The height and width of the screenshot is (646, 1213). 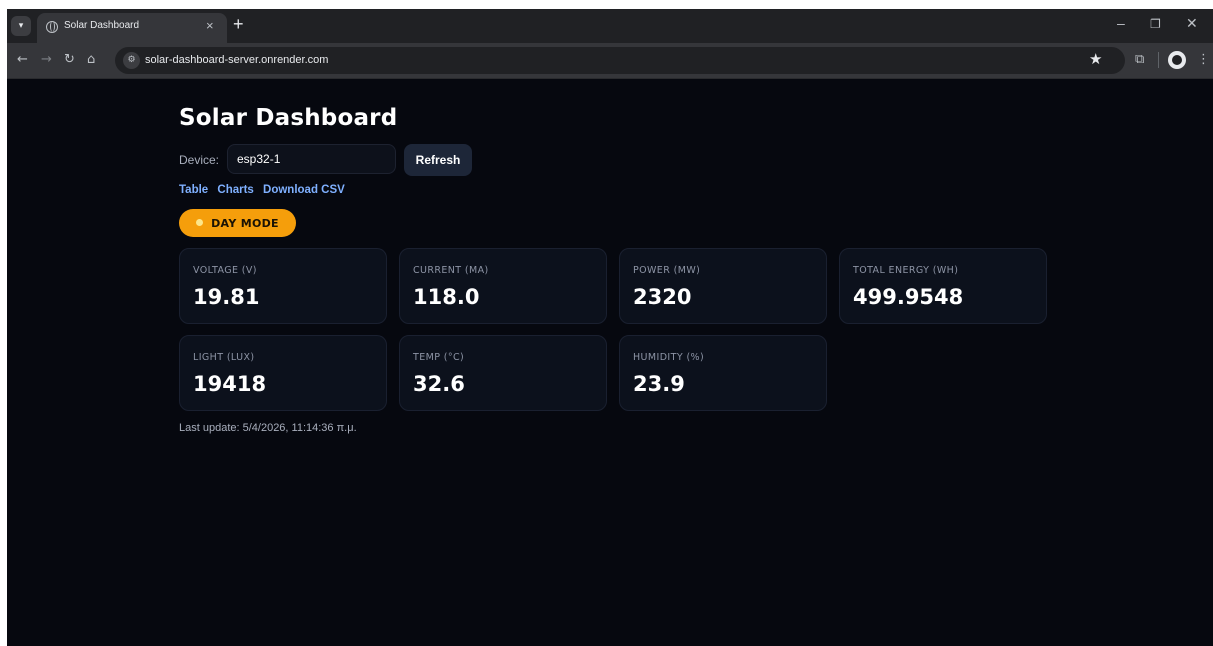 I want to click on total-energy-card: TOTAL ENERGY (WH) 499.9548, so click(x=943, y=286).